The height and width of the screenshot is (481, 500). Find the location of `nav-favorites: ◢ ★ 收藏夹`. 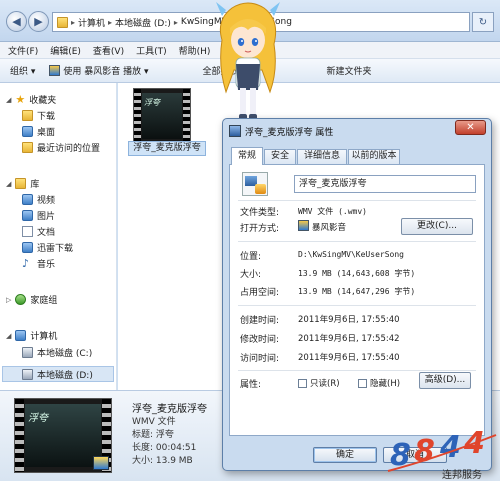

nav-favorites: ◢ ★ 收藏夹 is located at coordinates (31, 99).